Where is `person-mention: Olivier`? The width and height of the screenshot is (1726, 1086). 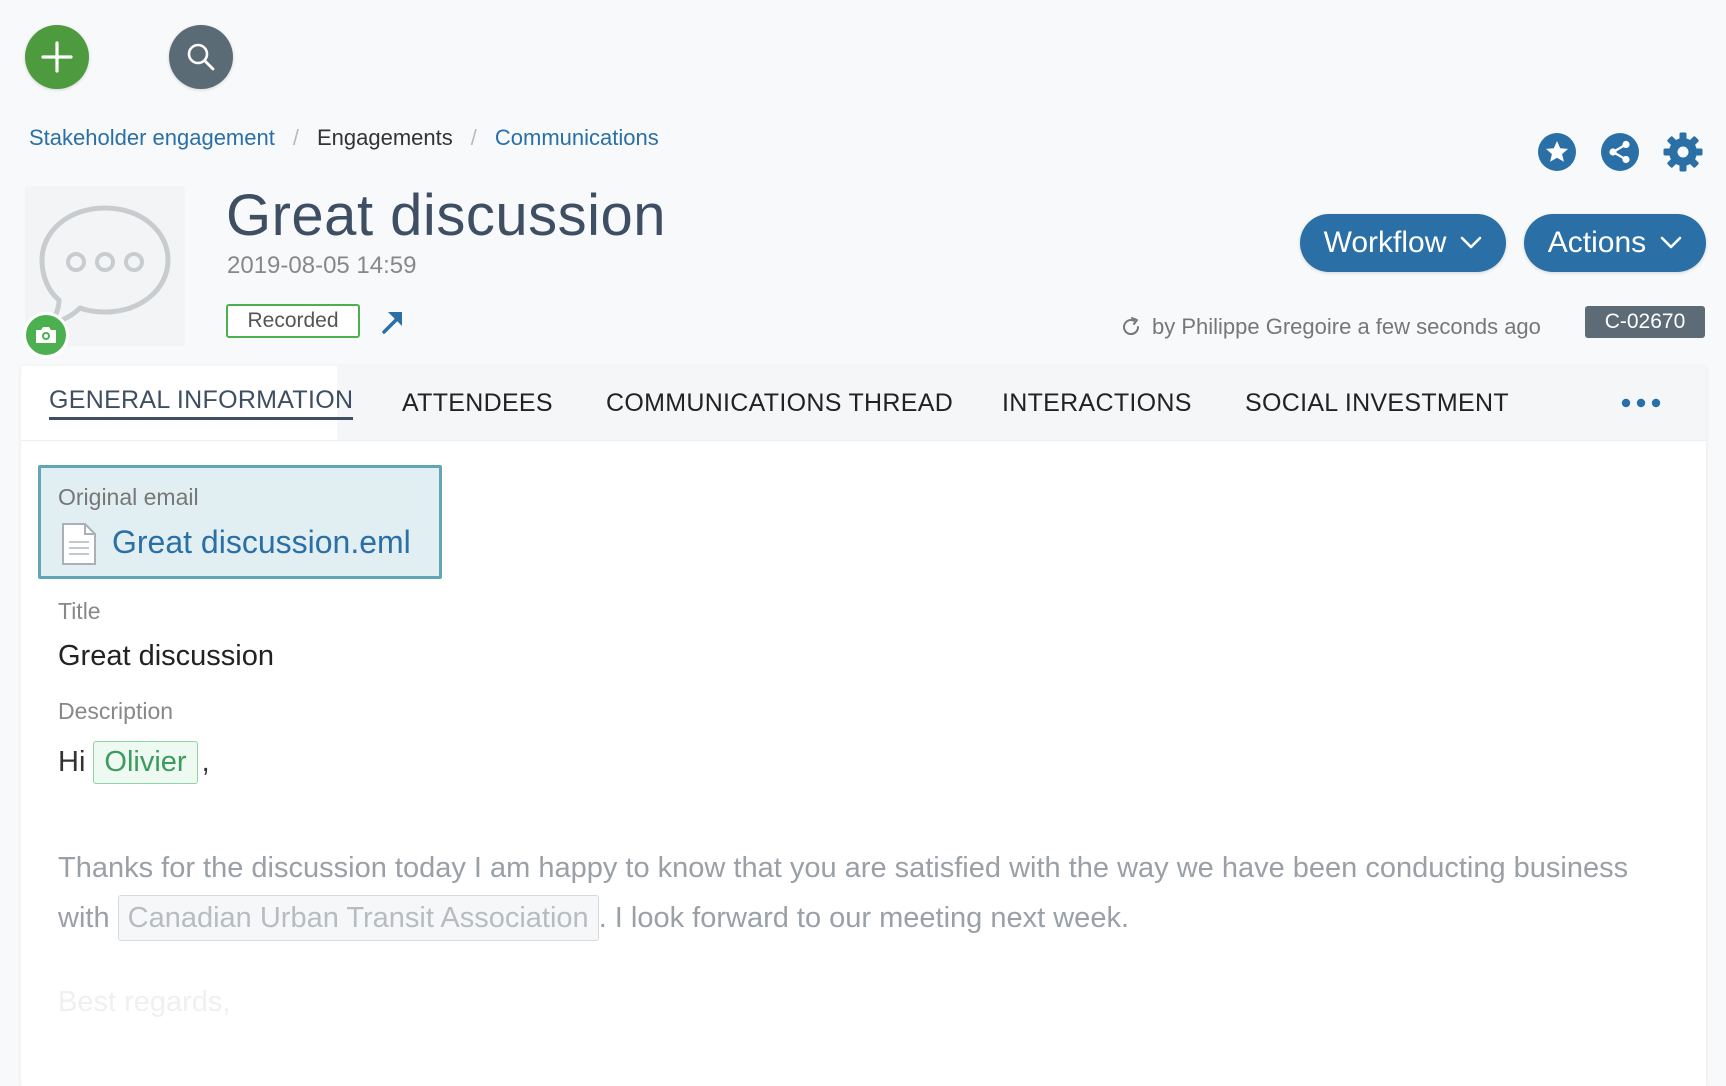 person-mention: Olivier is located at coordinates (145, 762).